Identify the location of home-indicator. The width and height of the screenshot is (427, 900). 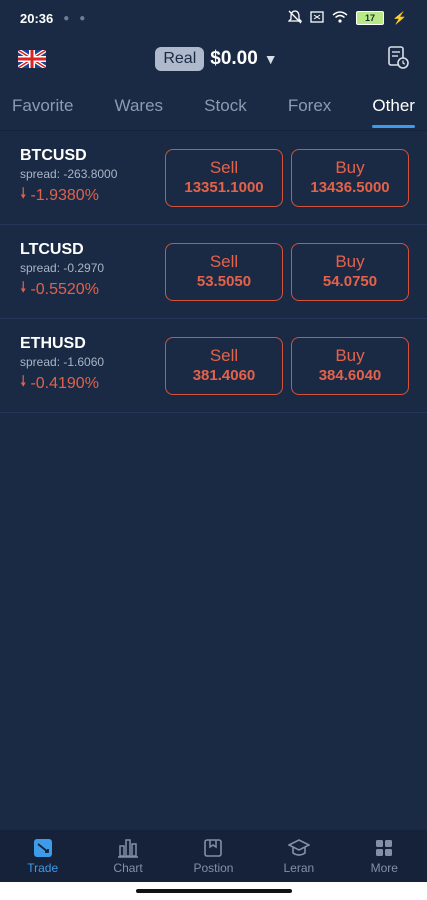
(214, 891).